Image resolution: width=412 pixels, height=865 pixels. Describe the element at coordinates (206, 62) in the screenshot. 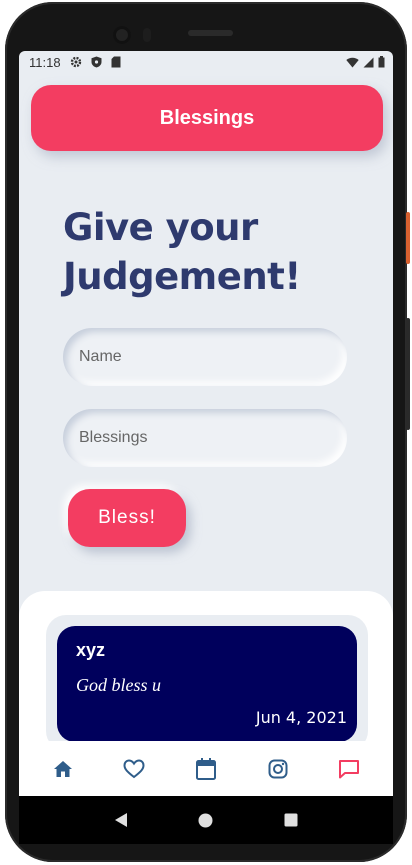

I see `status-bar: 11:18` at that location.